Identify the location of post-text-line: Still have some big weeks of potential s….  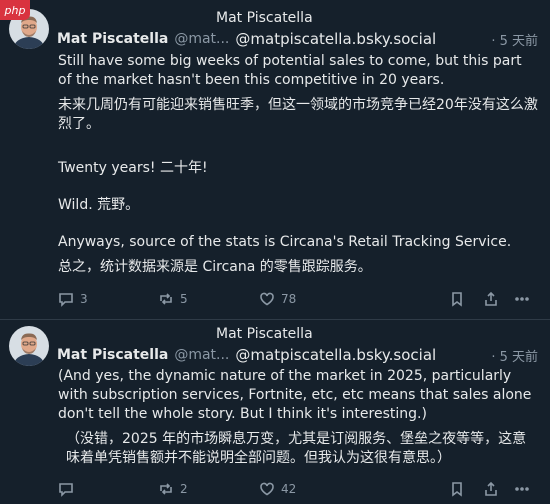
(290, 70).